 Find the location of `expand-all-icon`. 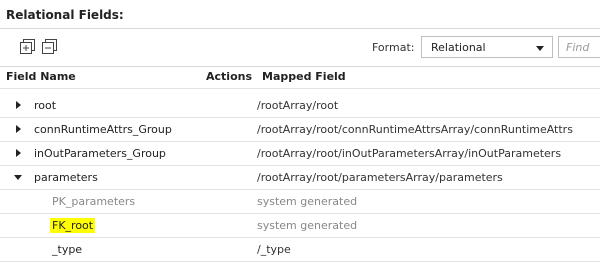

expand-all-icon is located at coordinates (27, 46).